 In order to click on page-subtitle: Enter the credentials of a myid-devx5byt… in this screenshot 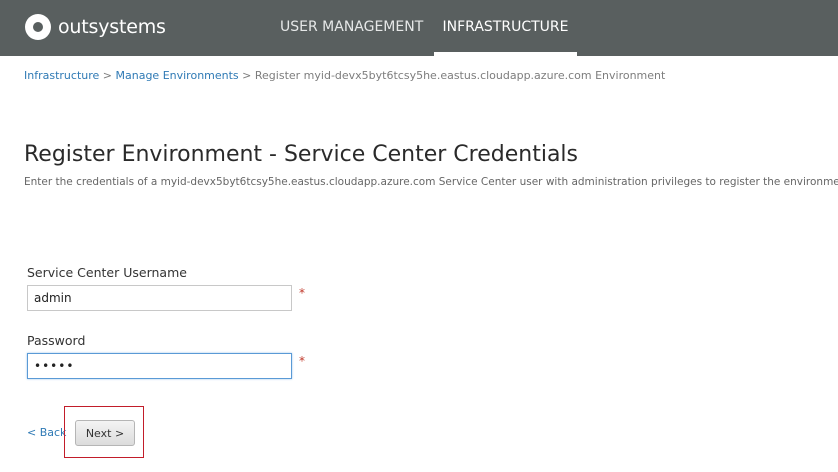, I will do `click(431, 182)`.